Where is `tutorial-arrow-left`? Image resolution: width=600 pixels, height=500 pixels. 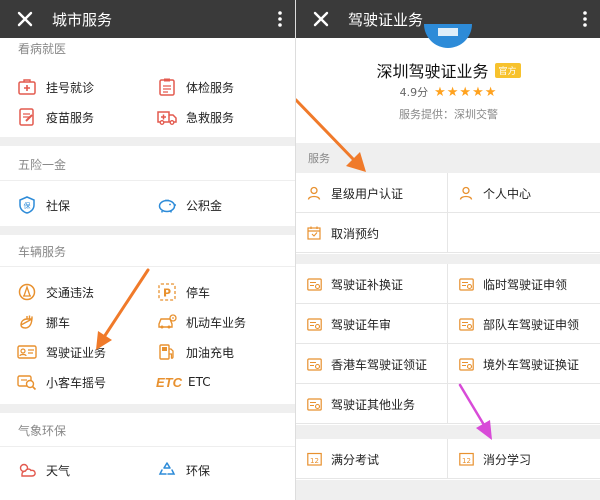 tutorial-arrow-left is located at coordinates (123, 309).